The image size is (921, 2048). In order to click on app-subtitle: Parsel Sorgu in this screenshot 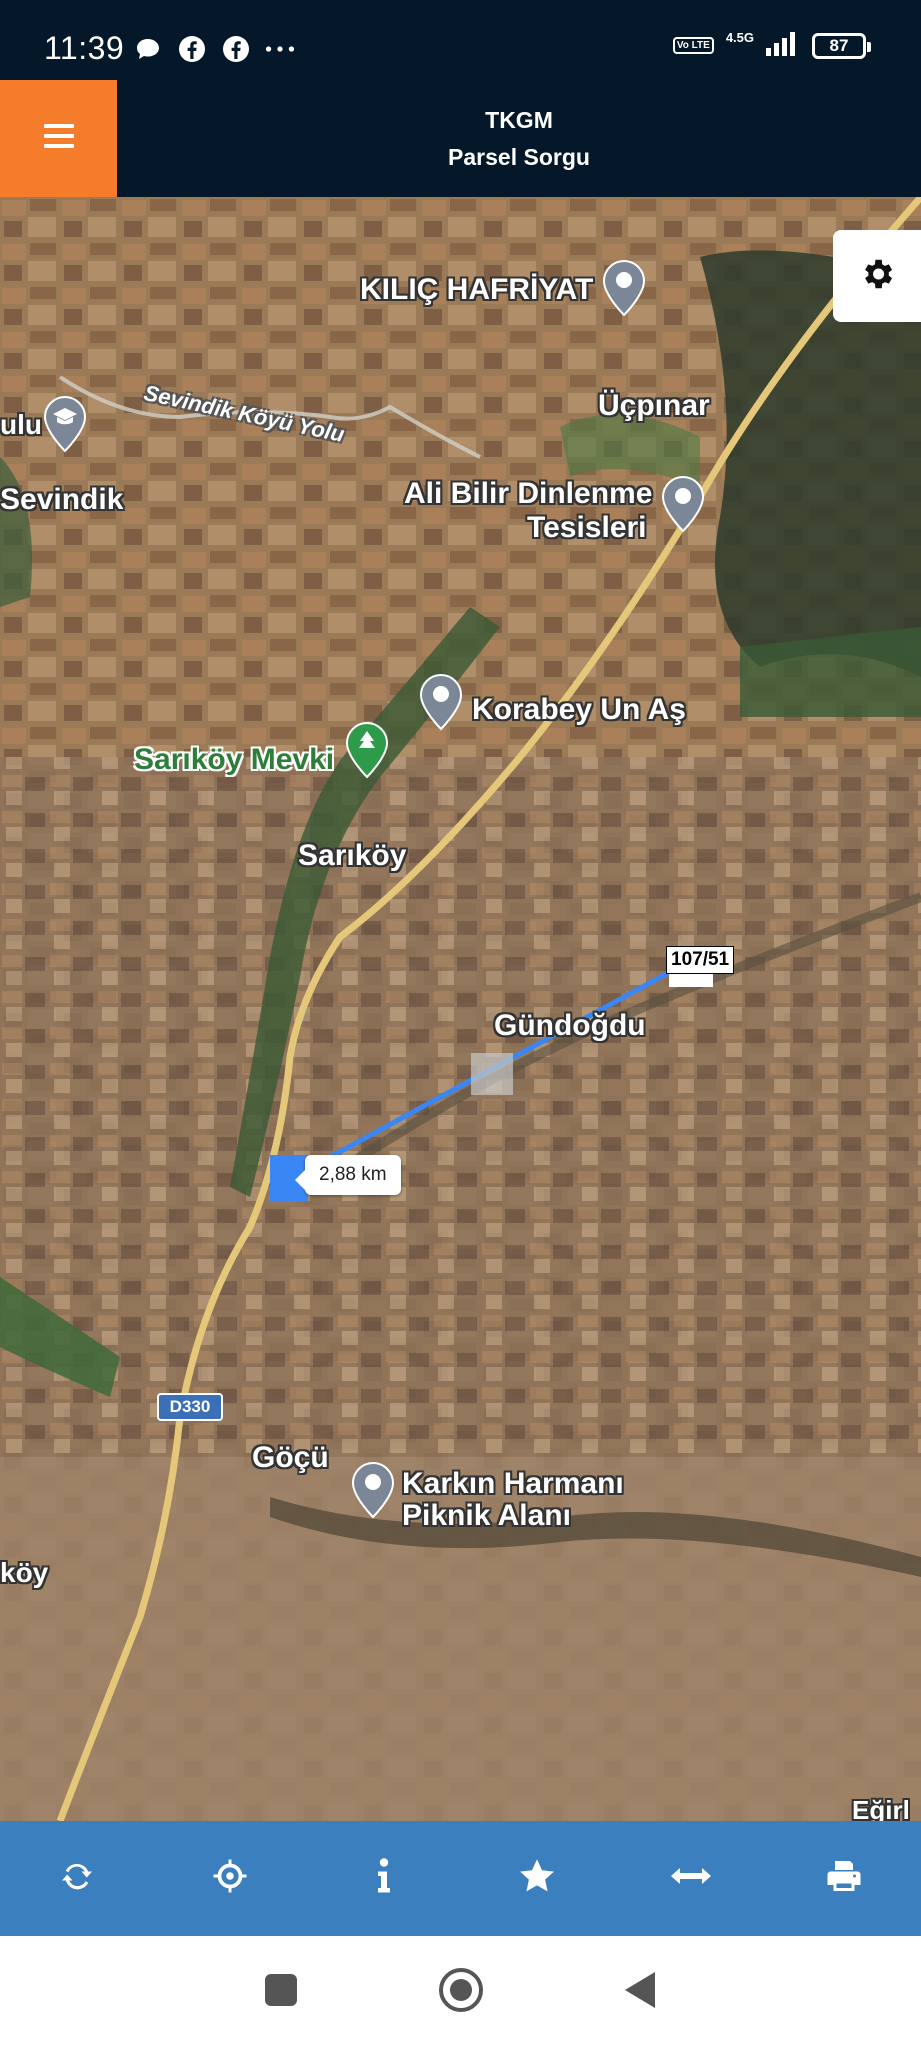, I will do `click(519, 156)`.